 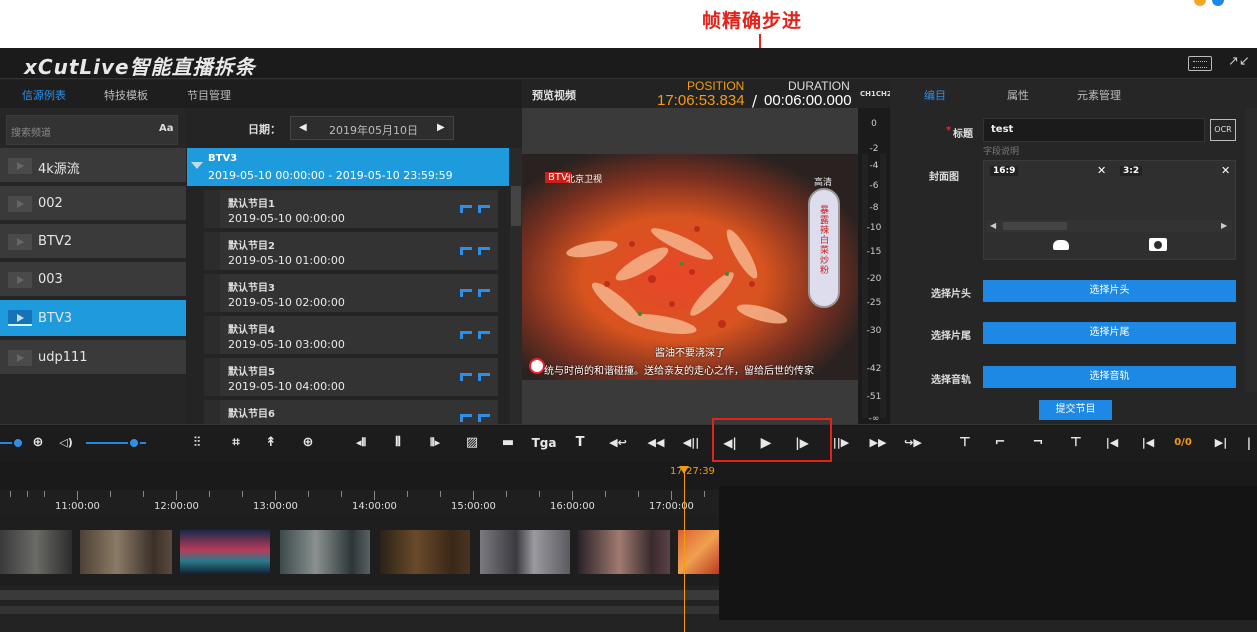 I want to click on scroll-left-icon: ◀, so click(x=993, y=225).